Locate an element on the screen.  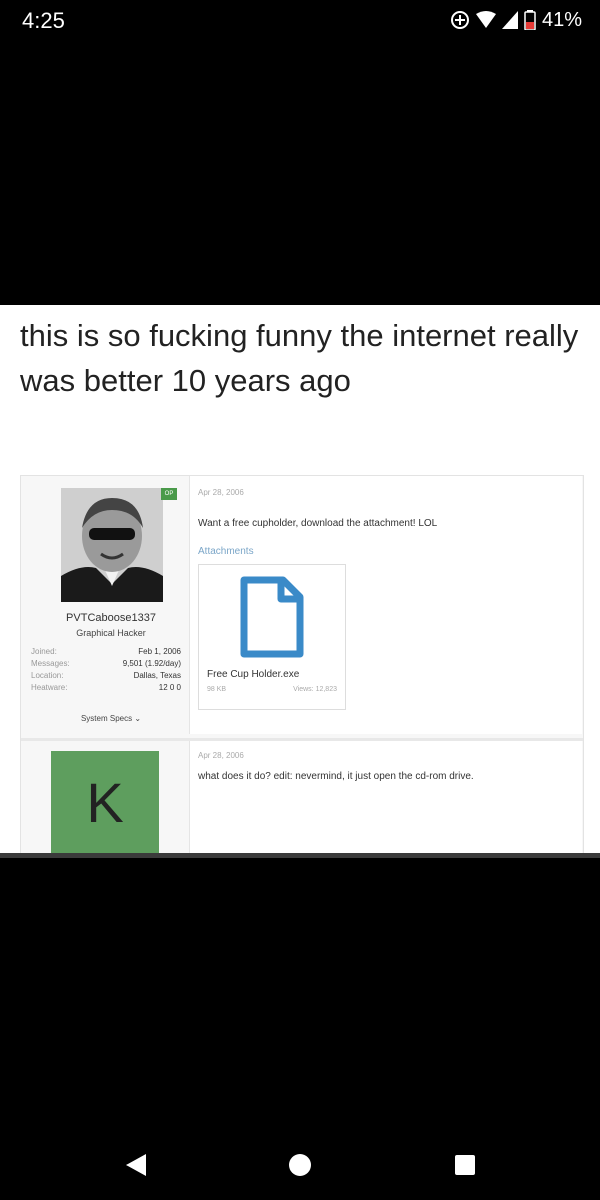
stat-value: Dallas, Texas is located at coordinates (157, 675).